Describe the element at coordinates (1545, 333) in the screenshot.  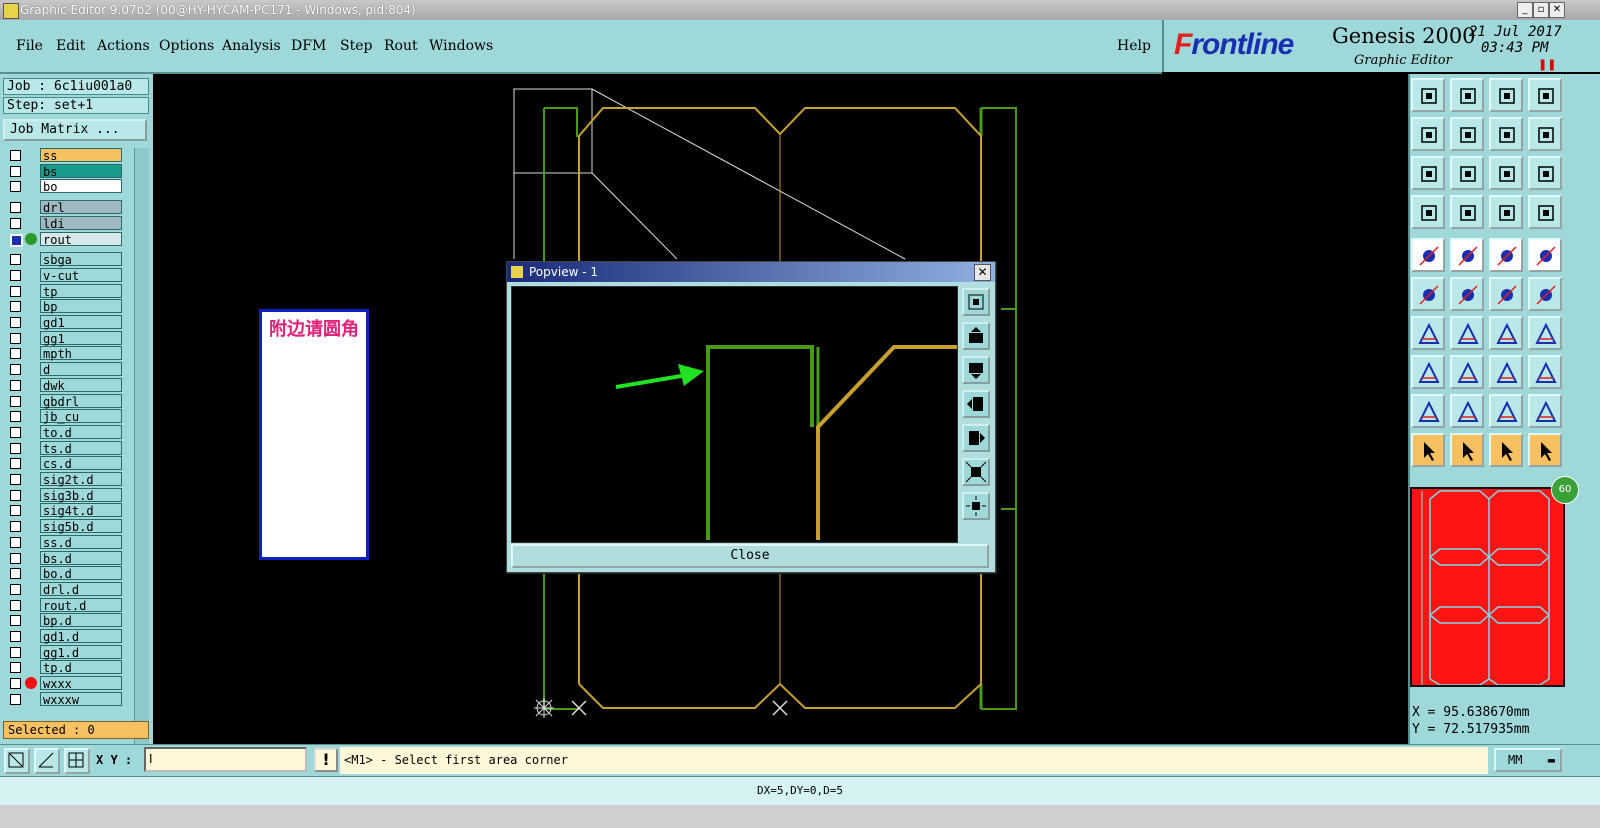
I see `text-f-icon` at that location.